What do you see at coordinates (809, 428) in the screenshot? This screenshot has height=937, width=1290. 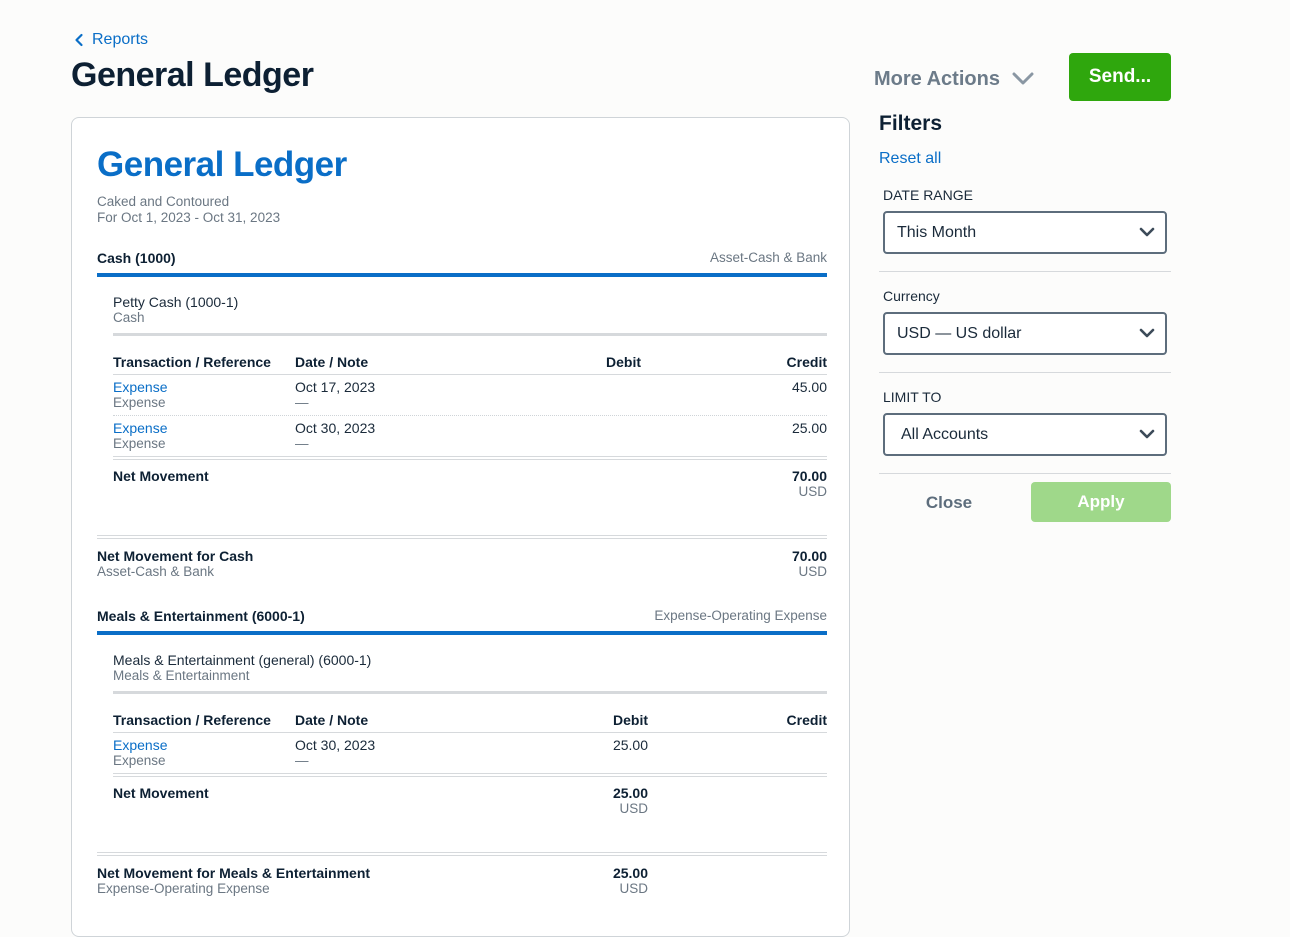 I see `credit-amount: 25.00` at bounding box center [809, 428].